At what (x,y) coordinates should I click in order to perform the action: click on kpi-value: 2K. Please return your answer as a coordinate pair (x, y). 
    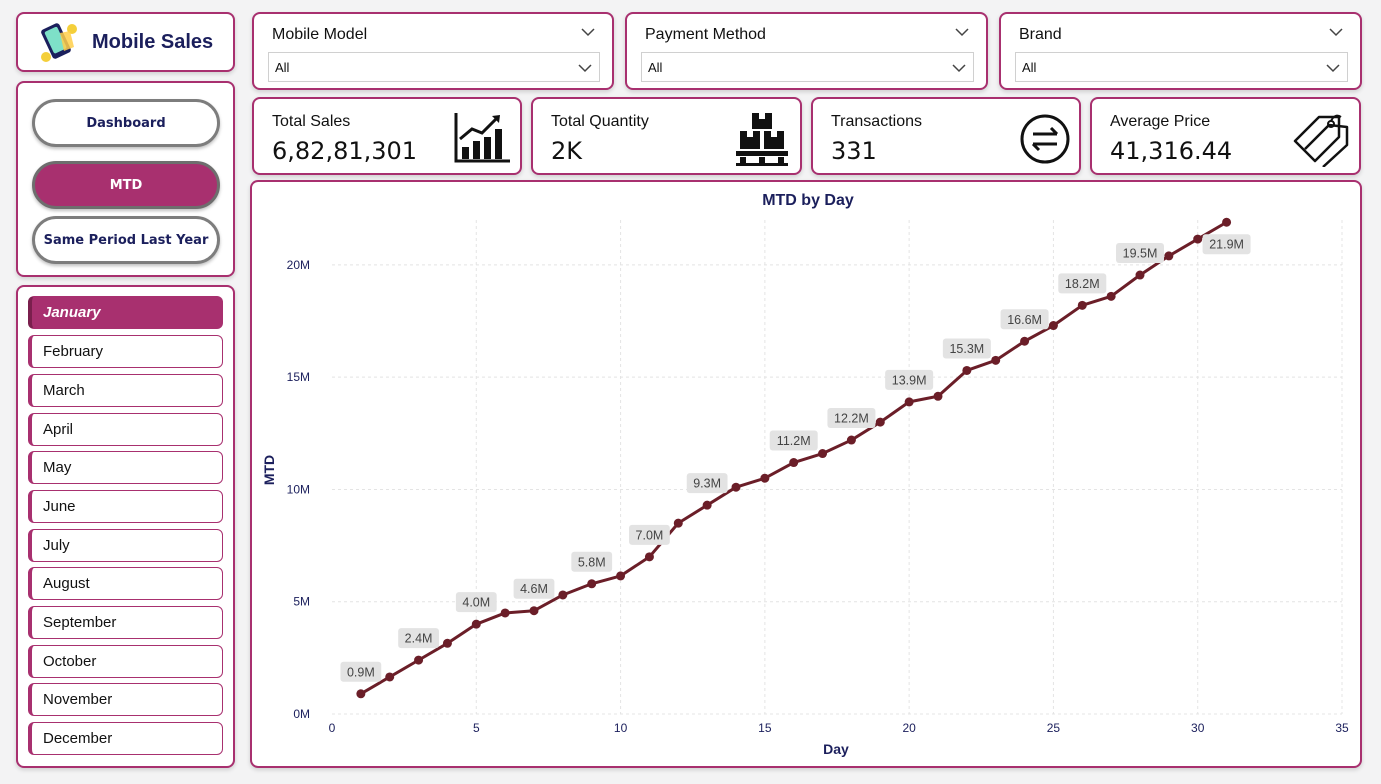
    Looking at the image, I should click on (567, 151).